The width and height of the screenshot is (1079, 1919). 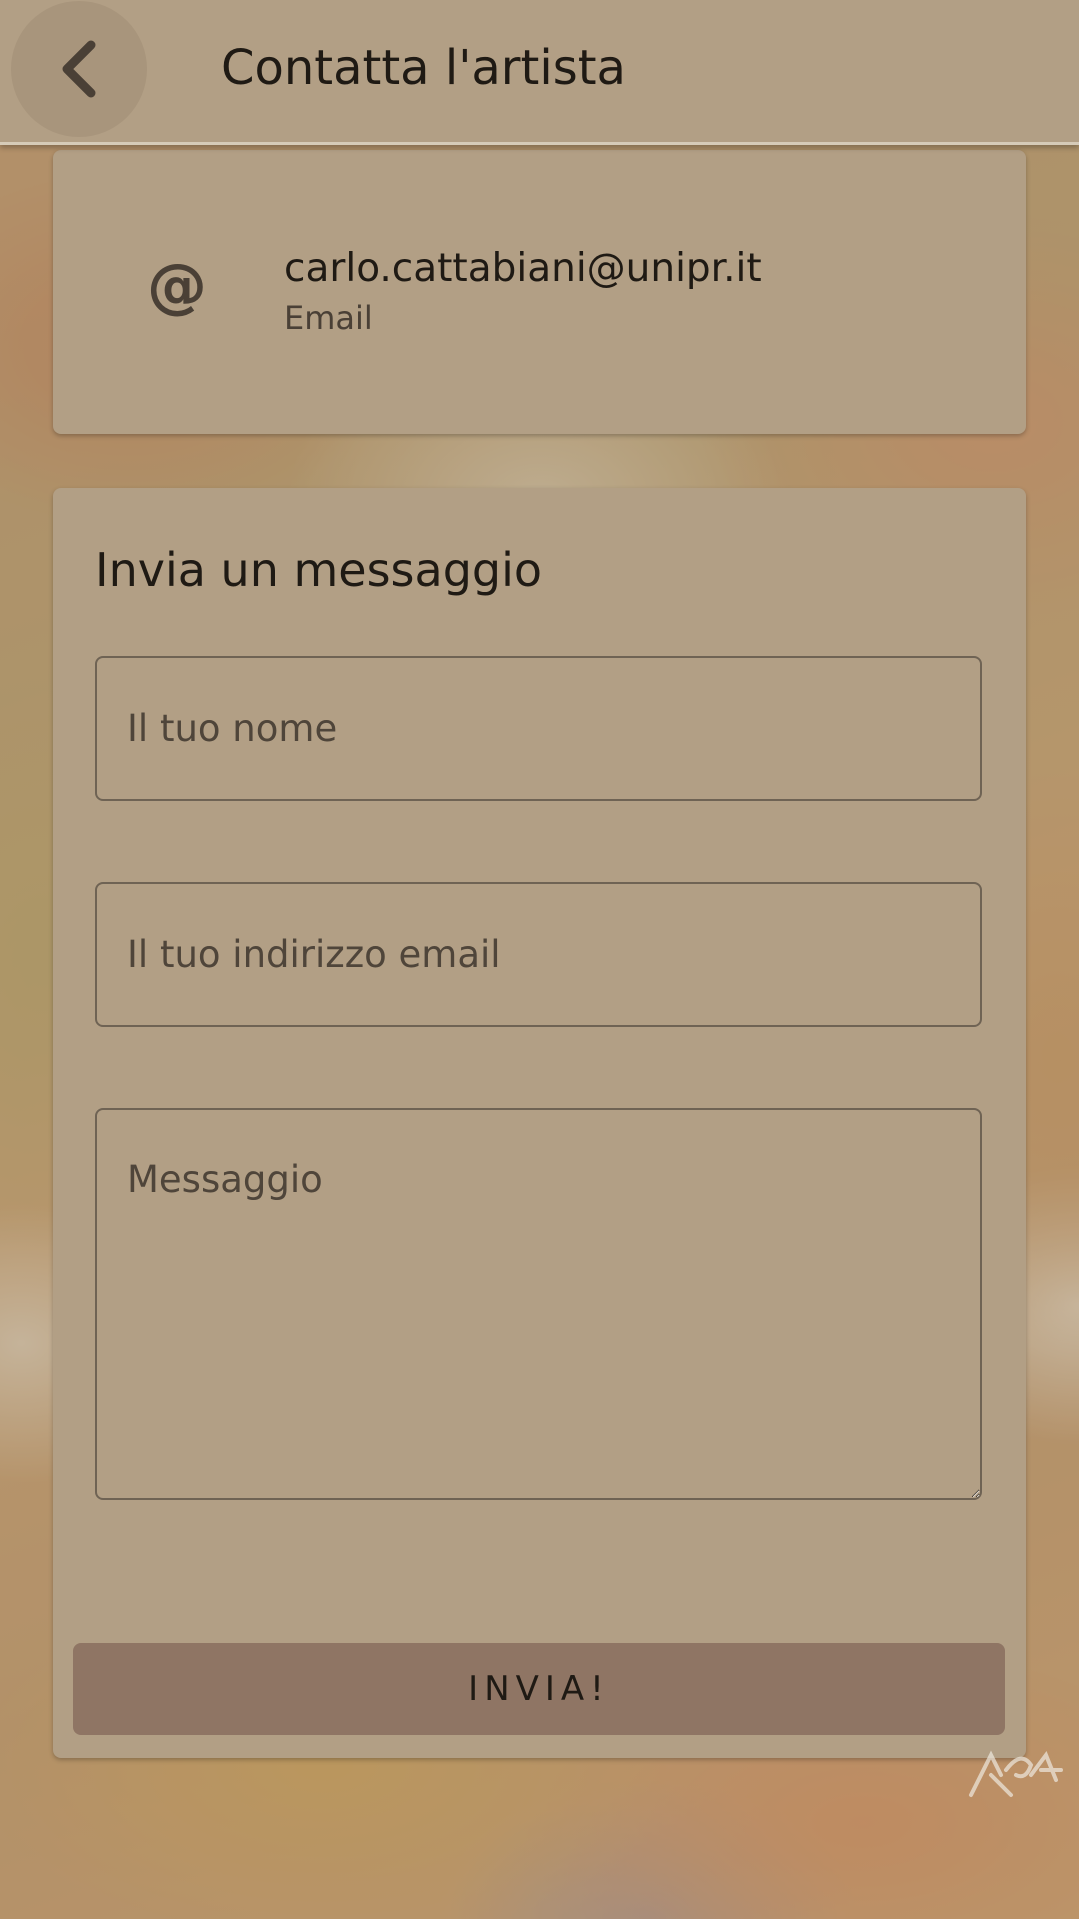 What do you see at coordinates (177, 286) in the screenshot?
I see `at-icon: @` at bounding box center [177, 286].